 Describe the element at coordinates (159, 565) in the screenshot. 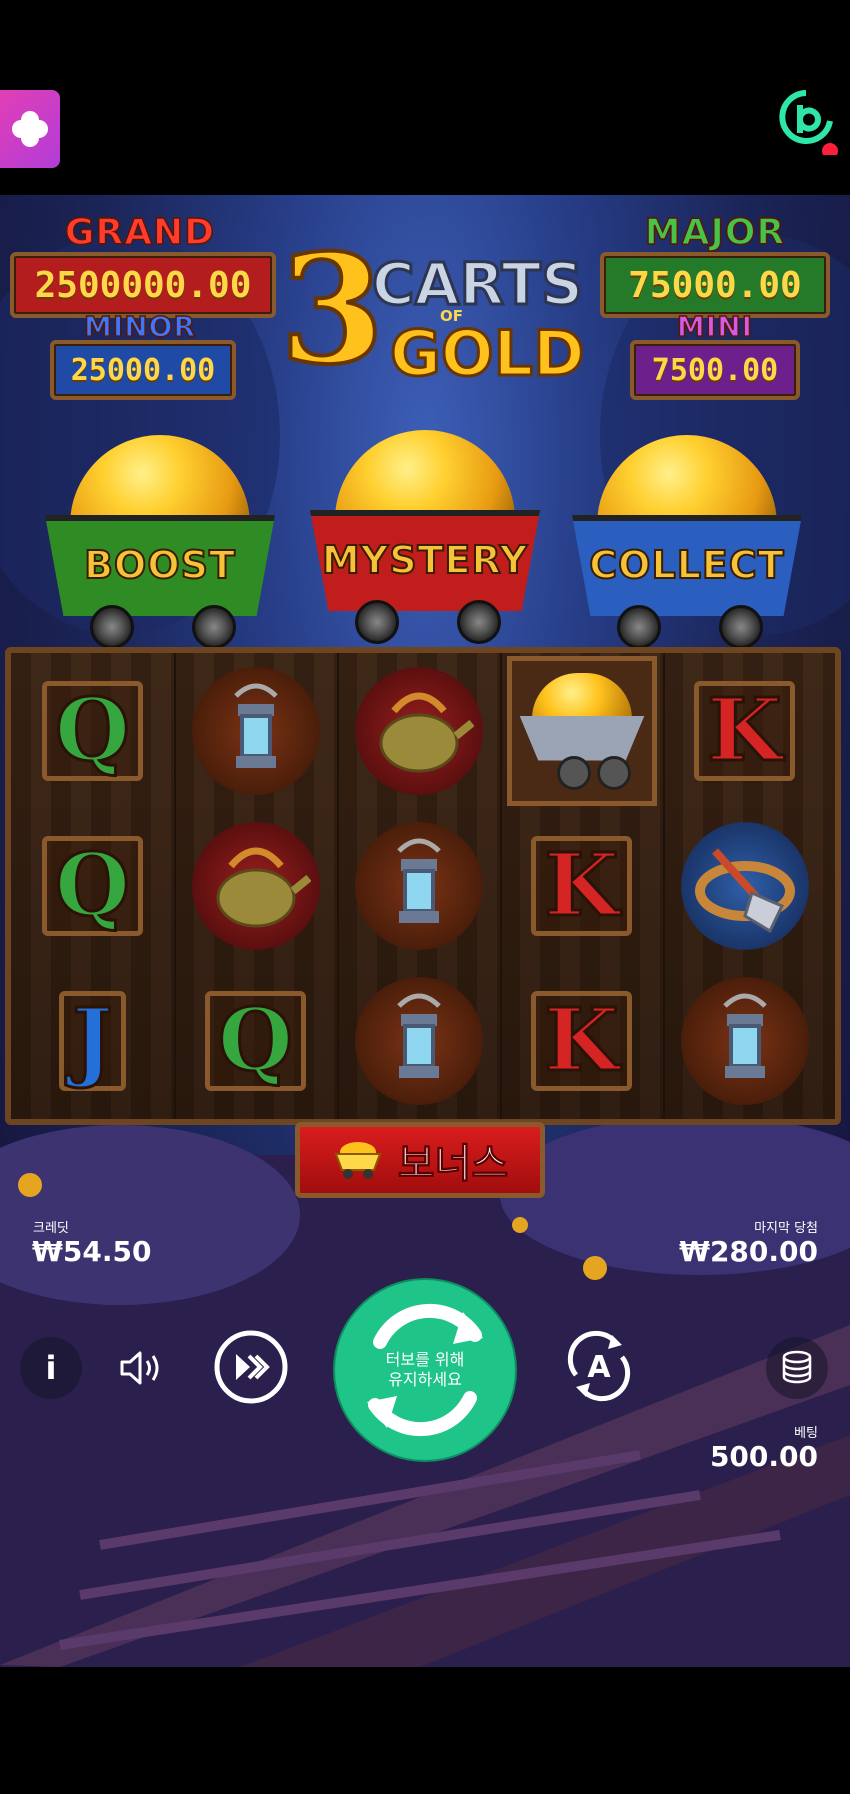

I see `boost-cart-label: BOOST` at that location.